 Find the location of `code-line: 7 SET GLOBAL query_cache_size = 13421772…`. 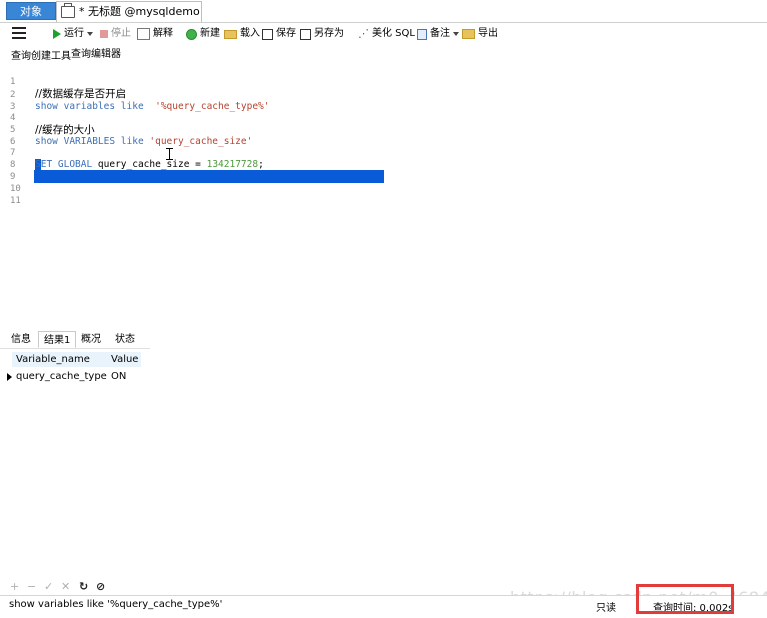

code-line: 7 SET GLOBAL query_cache_size = 13421772… is located at coordinates (137, 159).